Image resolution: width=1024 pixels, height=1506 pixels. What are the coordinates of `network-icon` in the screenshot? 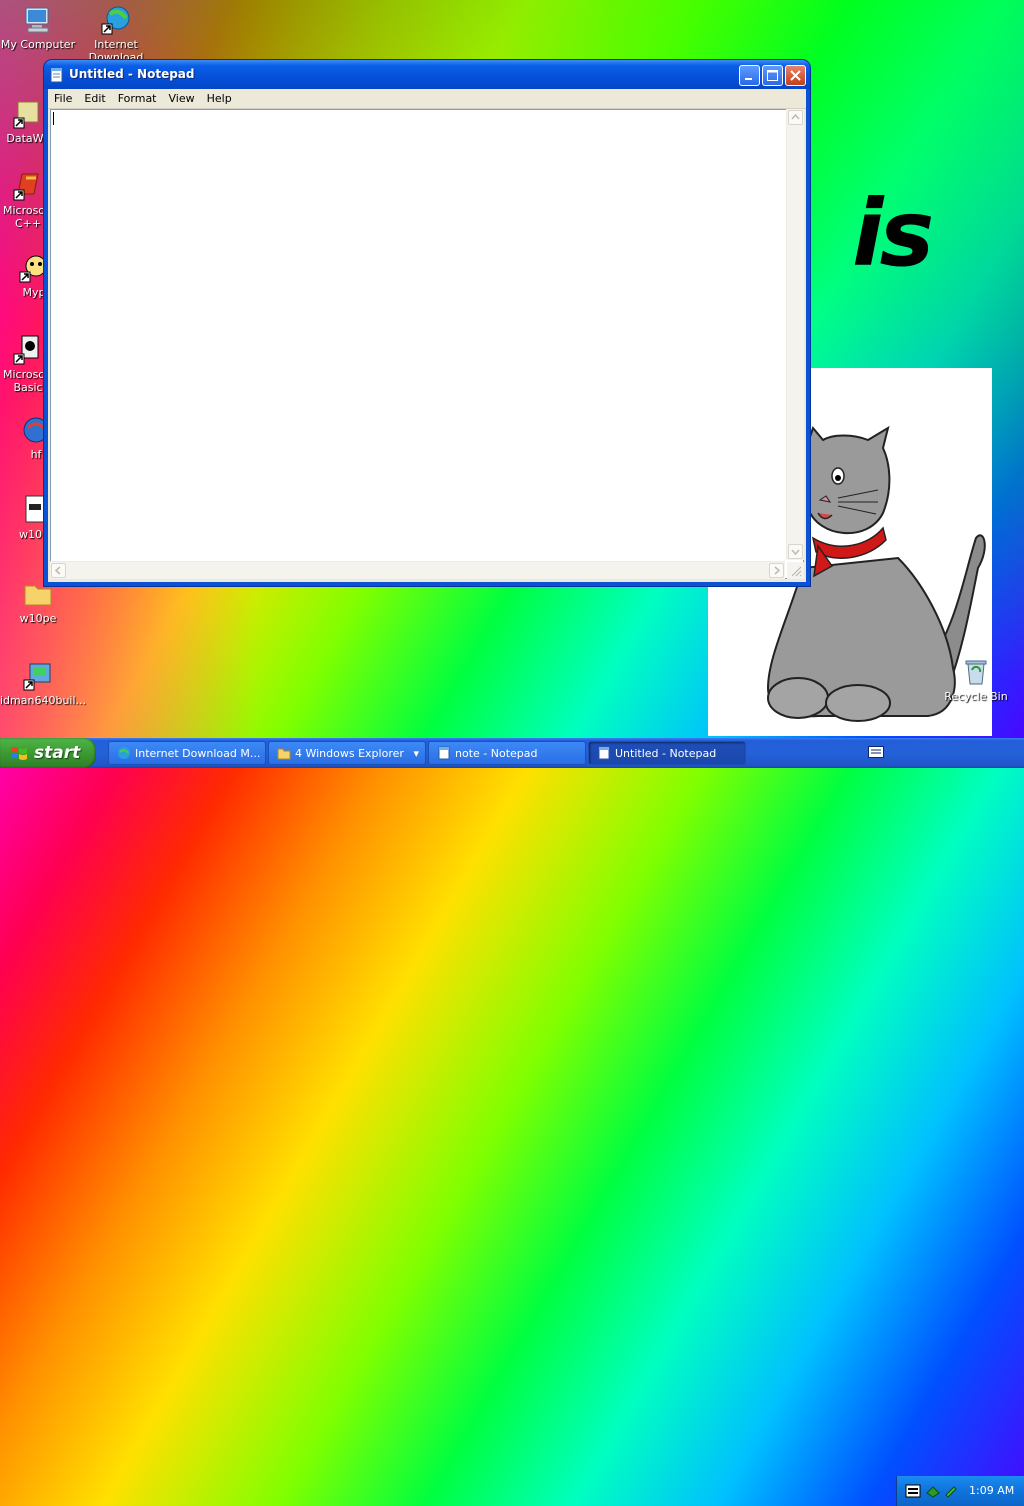 It's located at (933, 1491).